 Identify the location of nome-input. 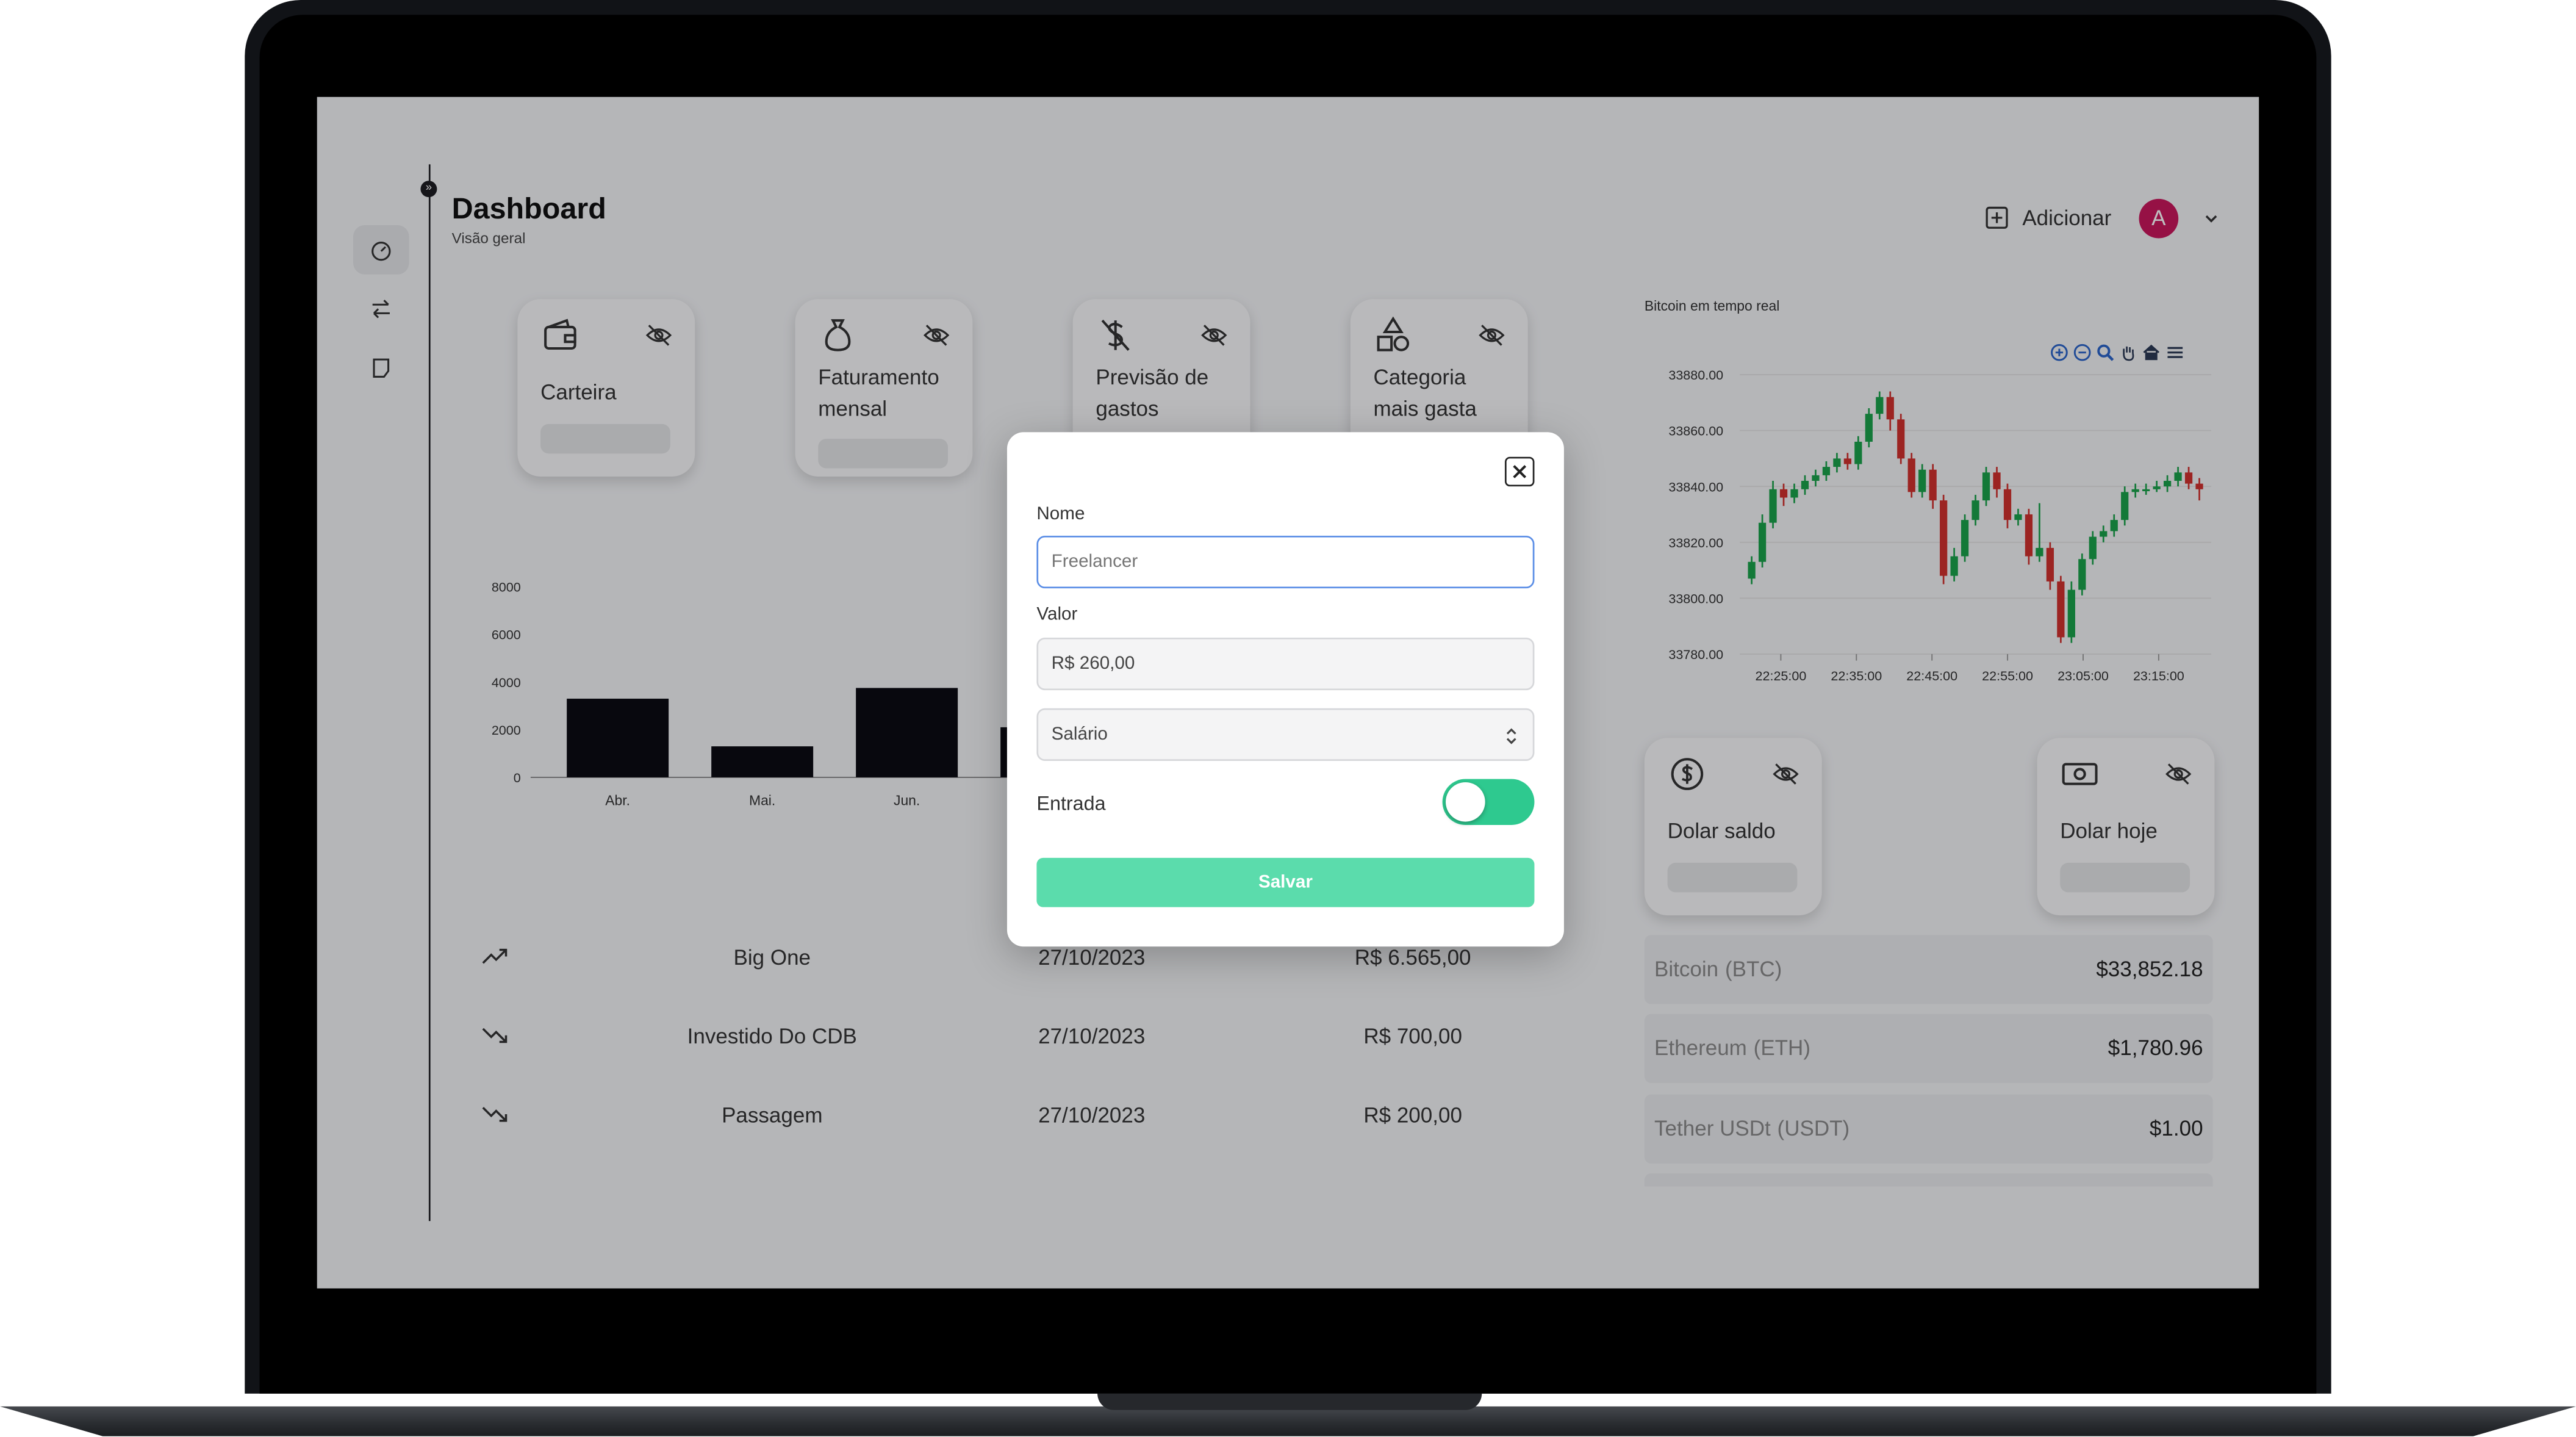
(1286, 562).